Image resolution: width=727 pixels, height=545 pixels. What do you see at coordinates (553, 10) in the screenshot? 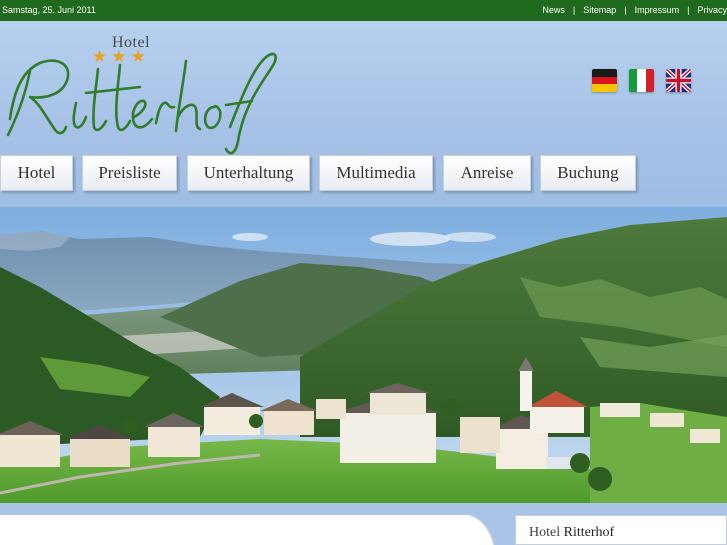
I see `news-link: News` at bounding box center [553, 10].